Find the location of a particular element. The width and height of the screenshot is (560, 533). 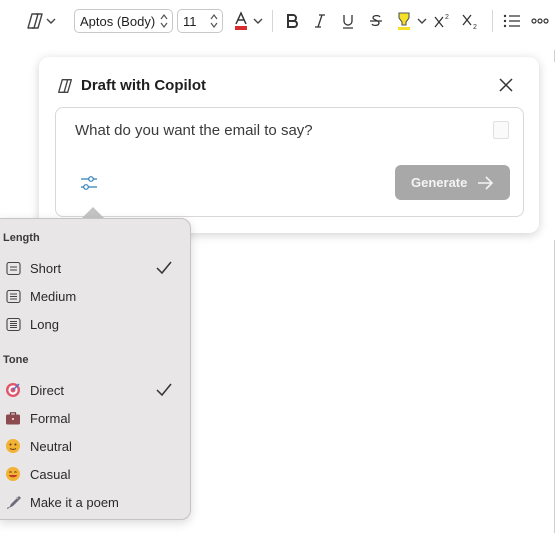

menu-item-make-it-a-poem: Make it a poem is located at coordinates (95, 502).